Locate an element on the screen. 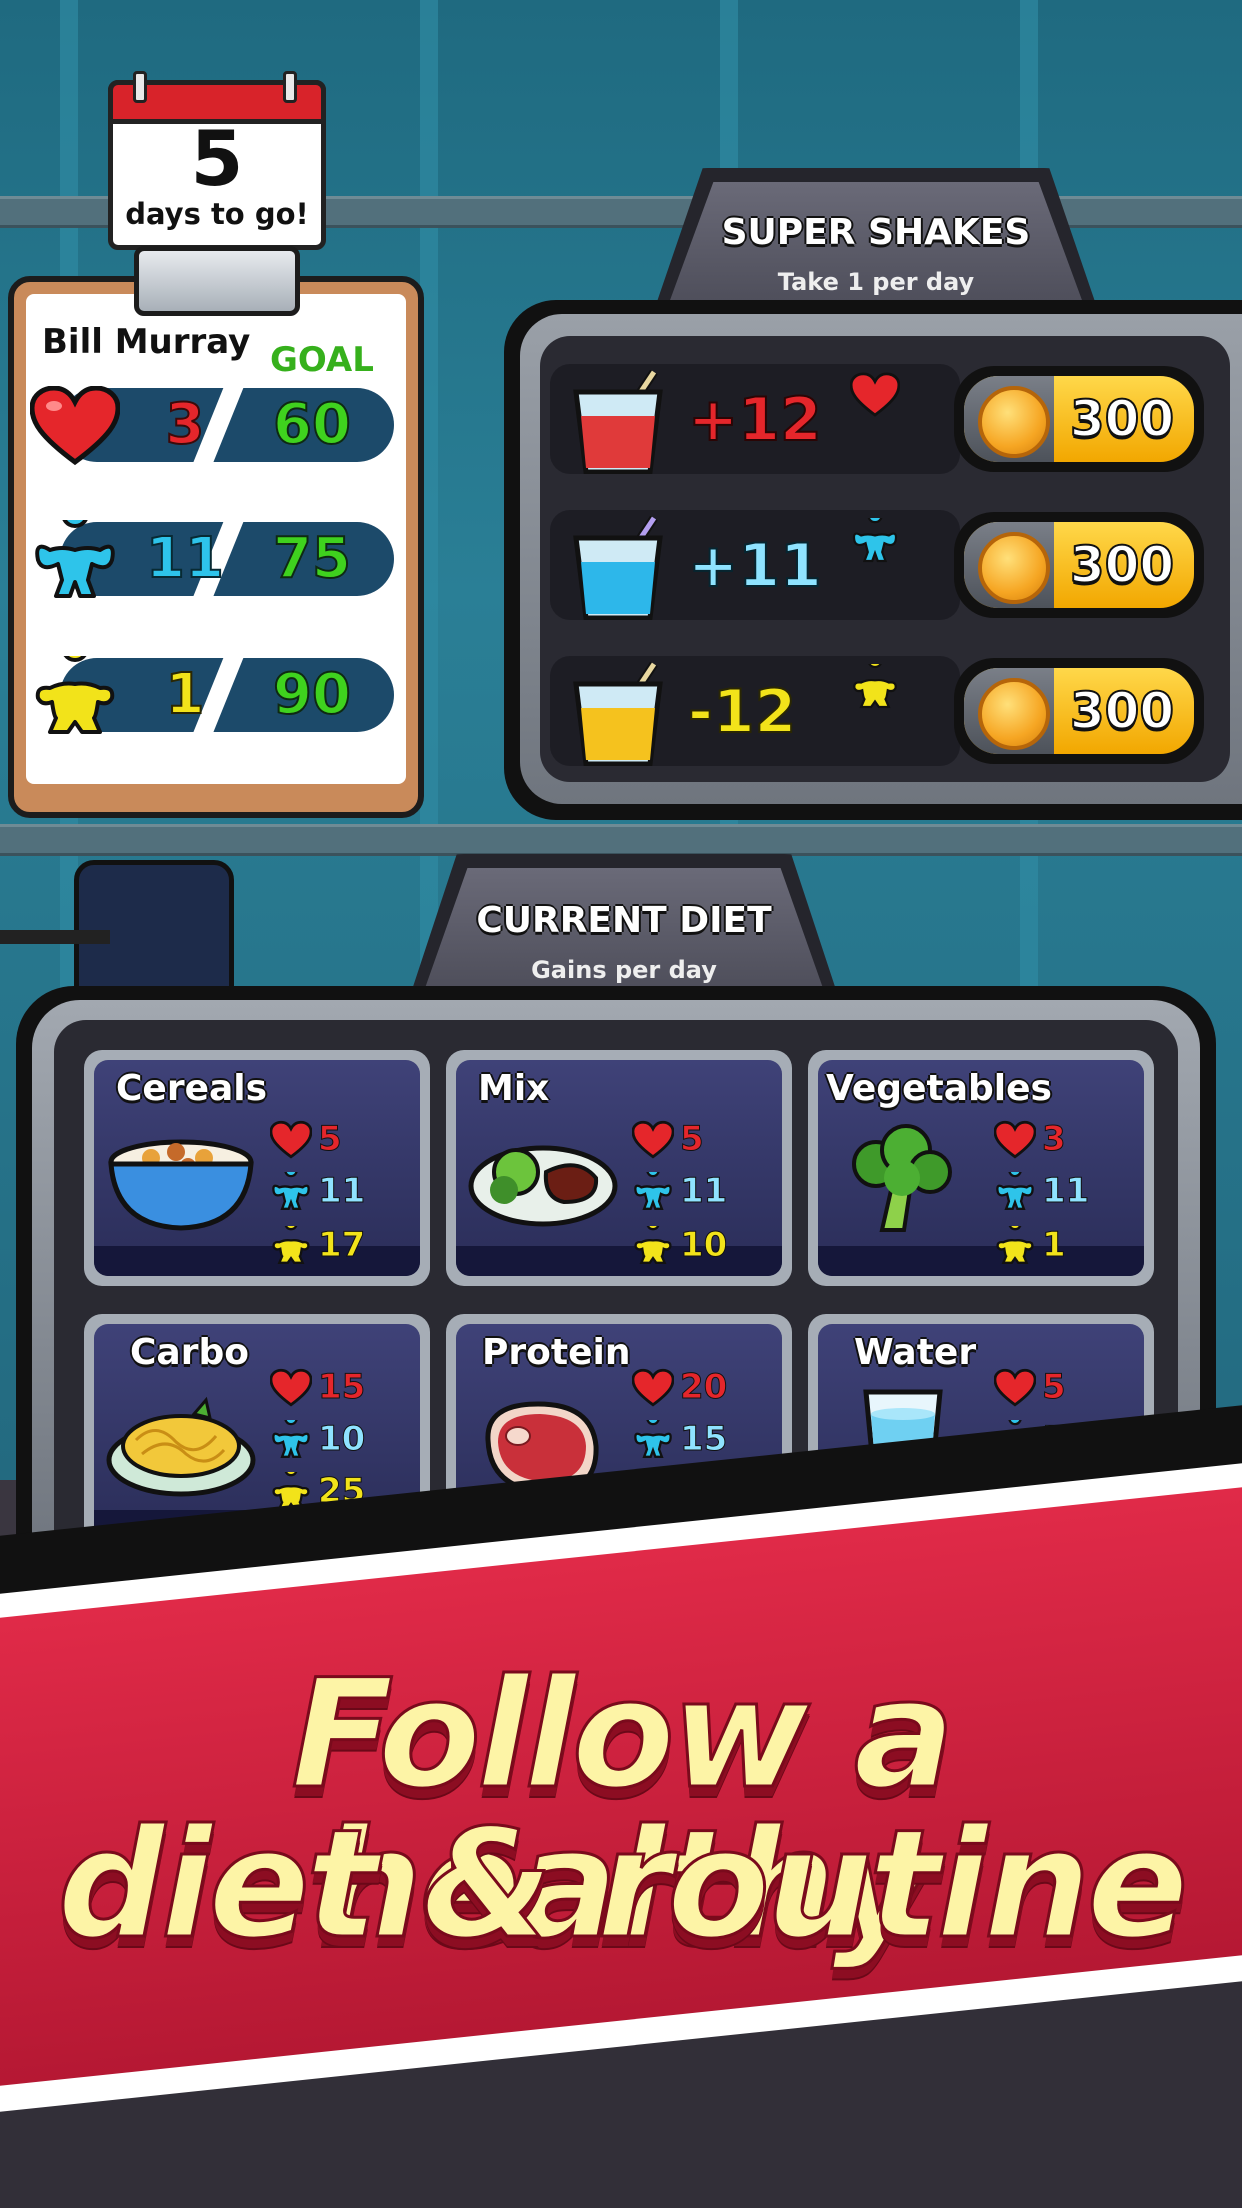  heart-value: 20 is located at coordinates (703, 1387).